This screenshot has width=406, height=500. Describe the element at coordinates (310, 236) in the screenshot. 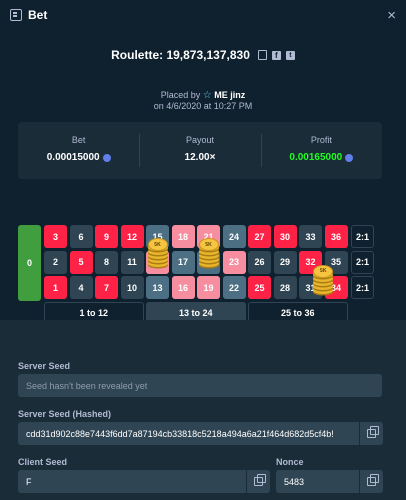

I see `roulette-number-33: 33` at that location.